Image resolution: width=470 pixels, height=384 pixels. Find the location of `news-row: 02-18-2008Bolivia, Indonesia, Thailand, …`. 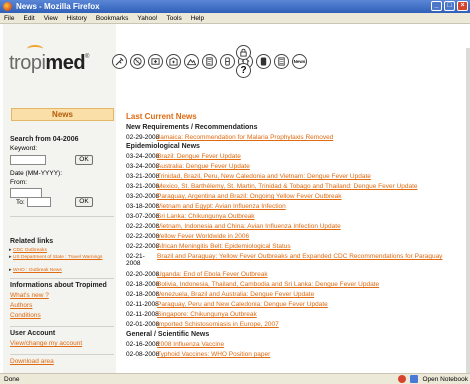

news-row: 02-18-2008Bolivia, Indonesia, Thailand, … is located at coordinates (252, 285).